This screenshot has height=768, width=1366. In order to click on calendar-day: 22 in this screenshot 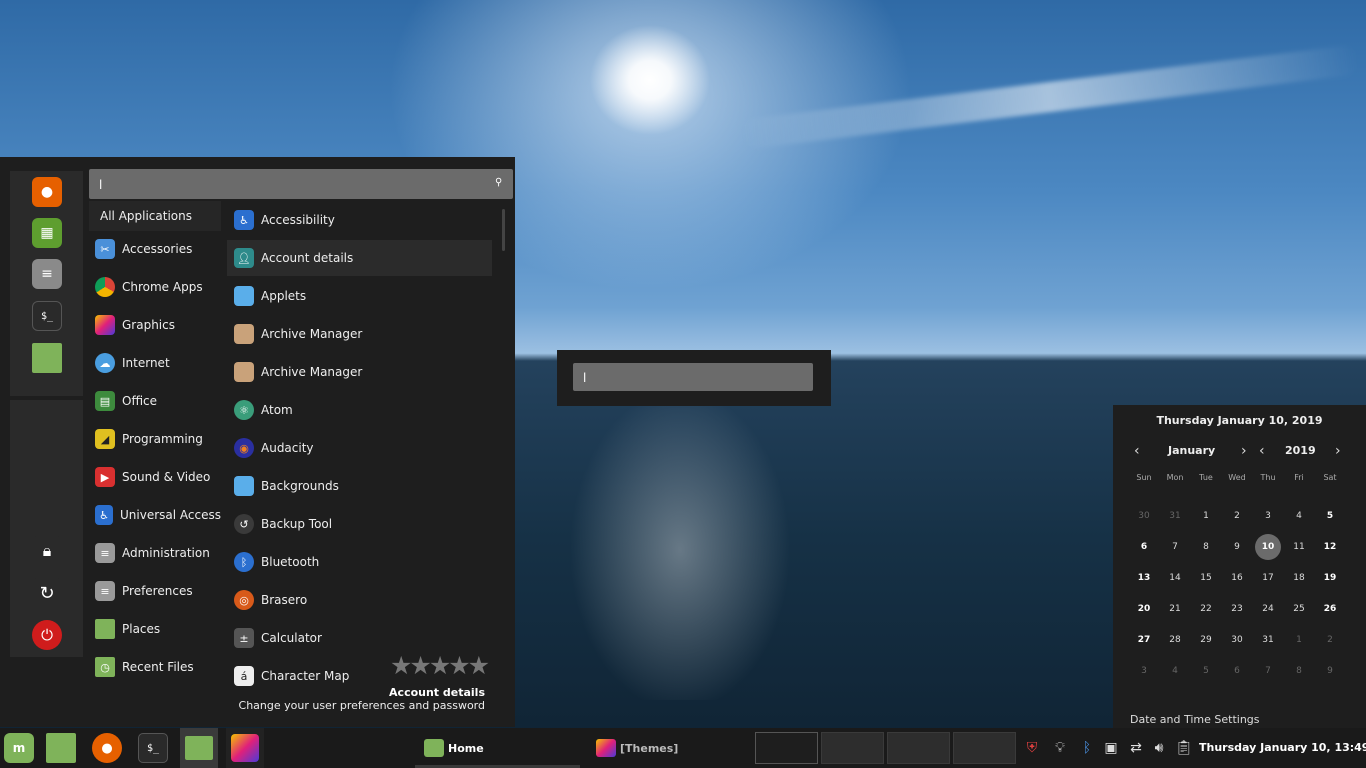, I will do `click(1206, 609)`.